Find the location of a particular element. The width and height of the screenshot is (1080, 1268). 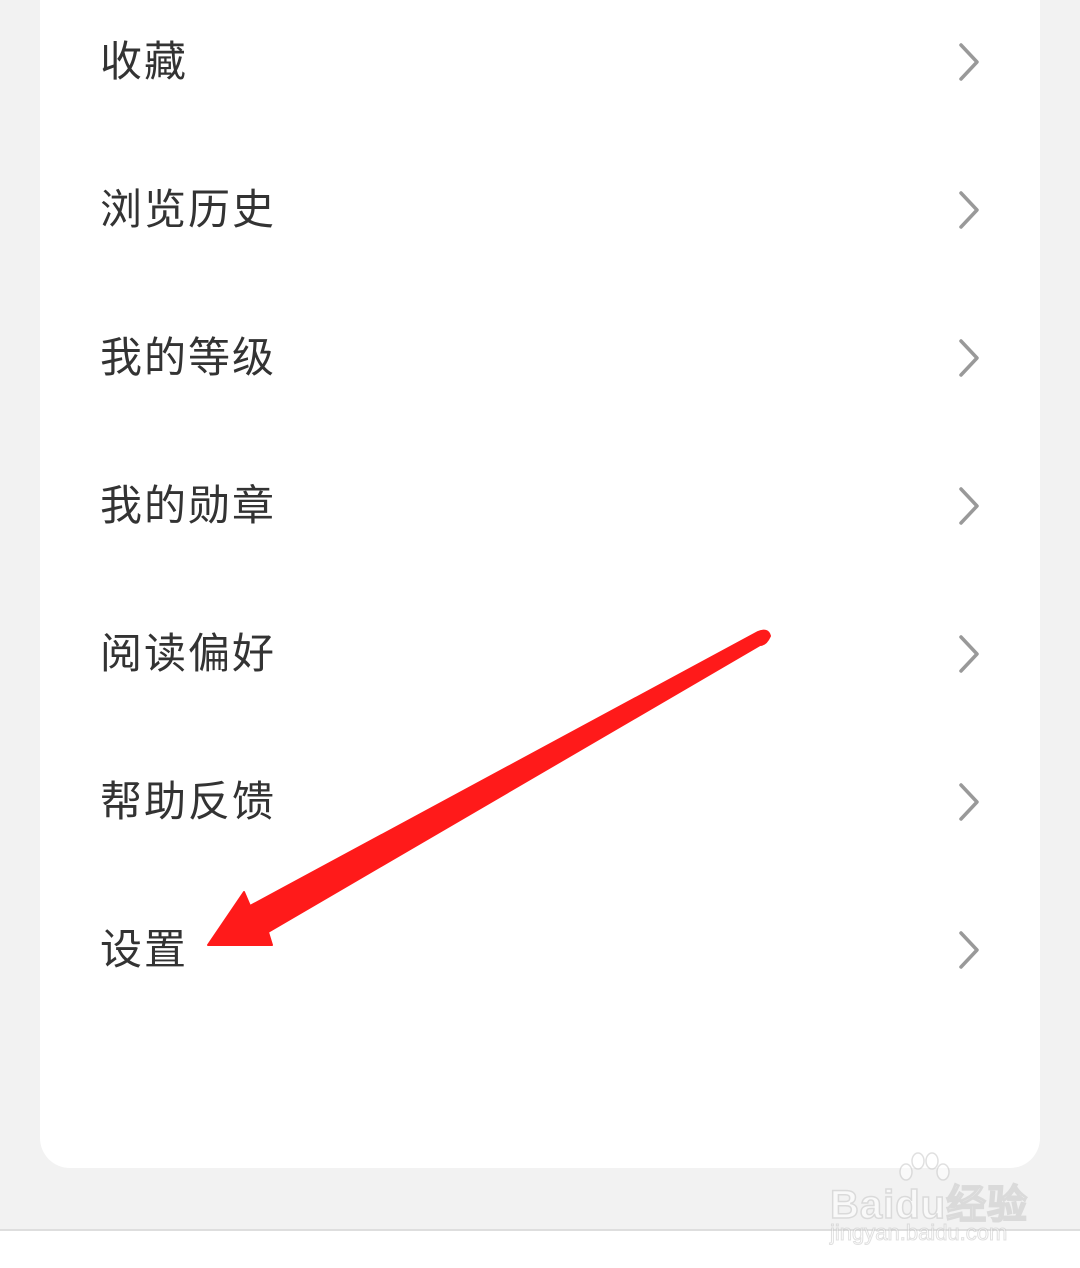

menu-item-favorites: 收藏 is located at coordinates (540, 68).